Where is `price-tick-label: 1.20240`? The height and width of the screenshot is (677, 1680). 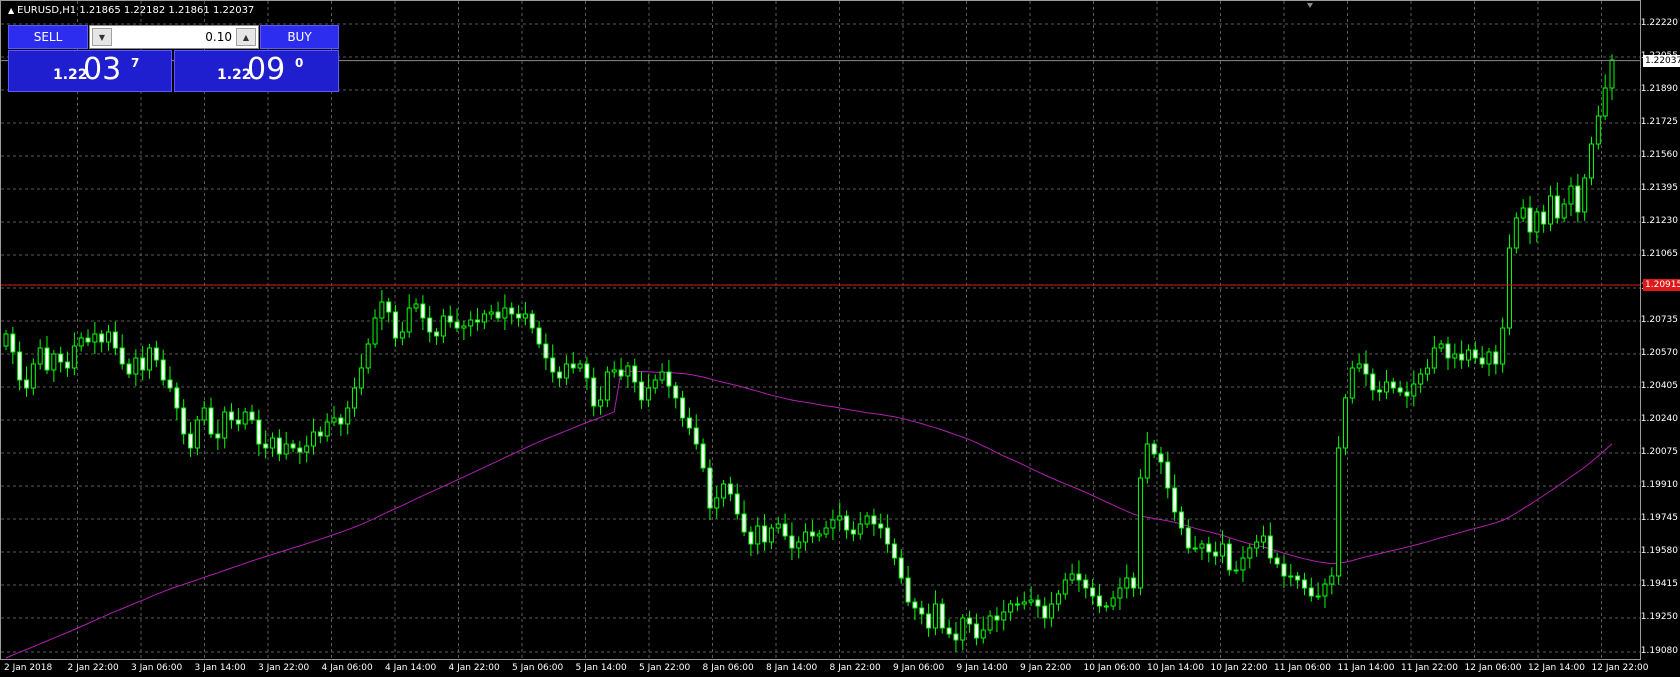
price-tick-label: 1.20240 is located at coordinates (1659, 419).